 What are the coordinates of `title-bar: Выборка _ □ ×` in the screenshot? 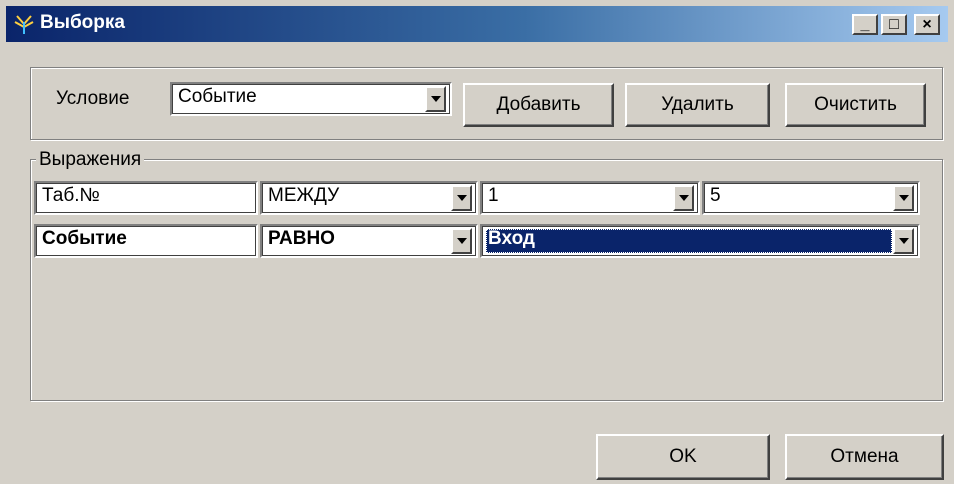 It's located at (477, 24).